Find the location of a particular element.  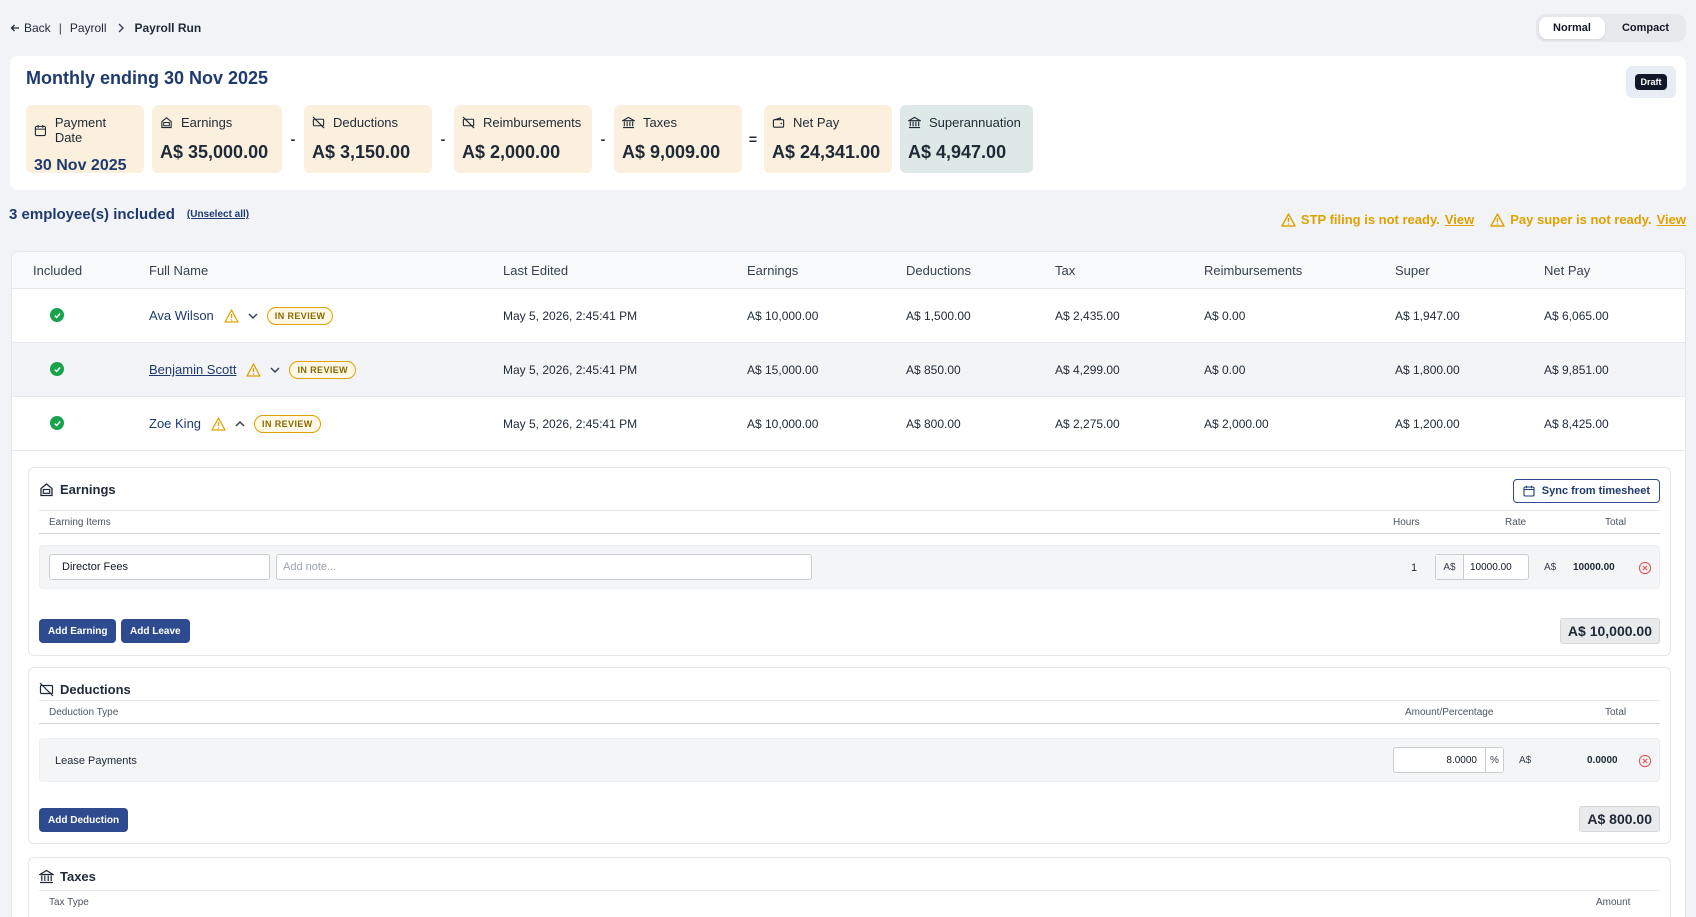

cell-tax: A$ 4,299.00 is located at coordinates (1087, 369).